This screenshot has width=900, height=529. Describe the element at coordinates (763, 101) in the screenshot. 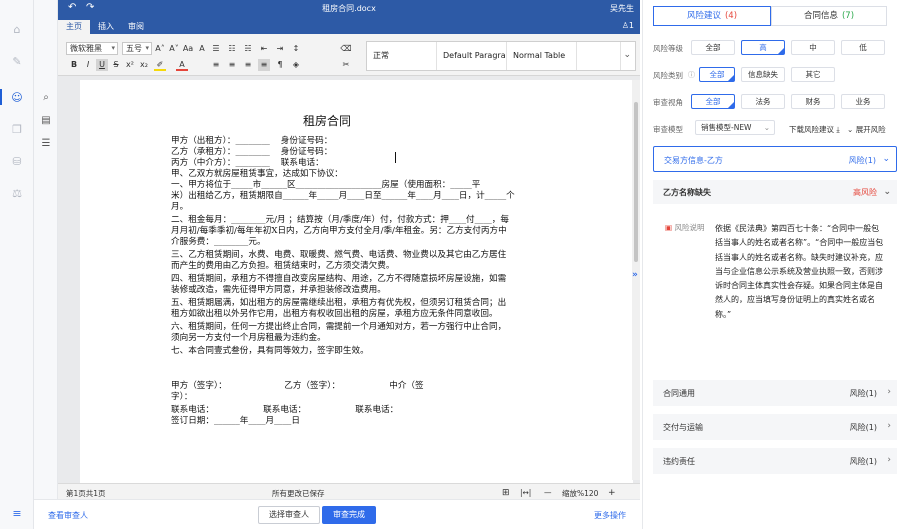

I see `view-legal-chip: 法务` at that location.